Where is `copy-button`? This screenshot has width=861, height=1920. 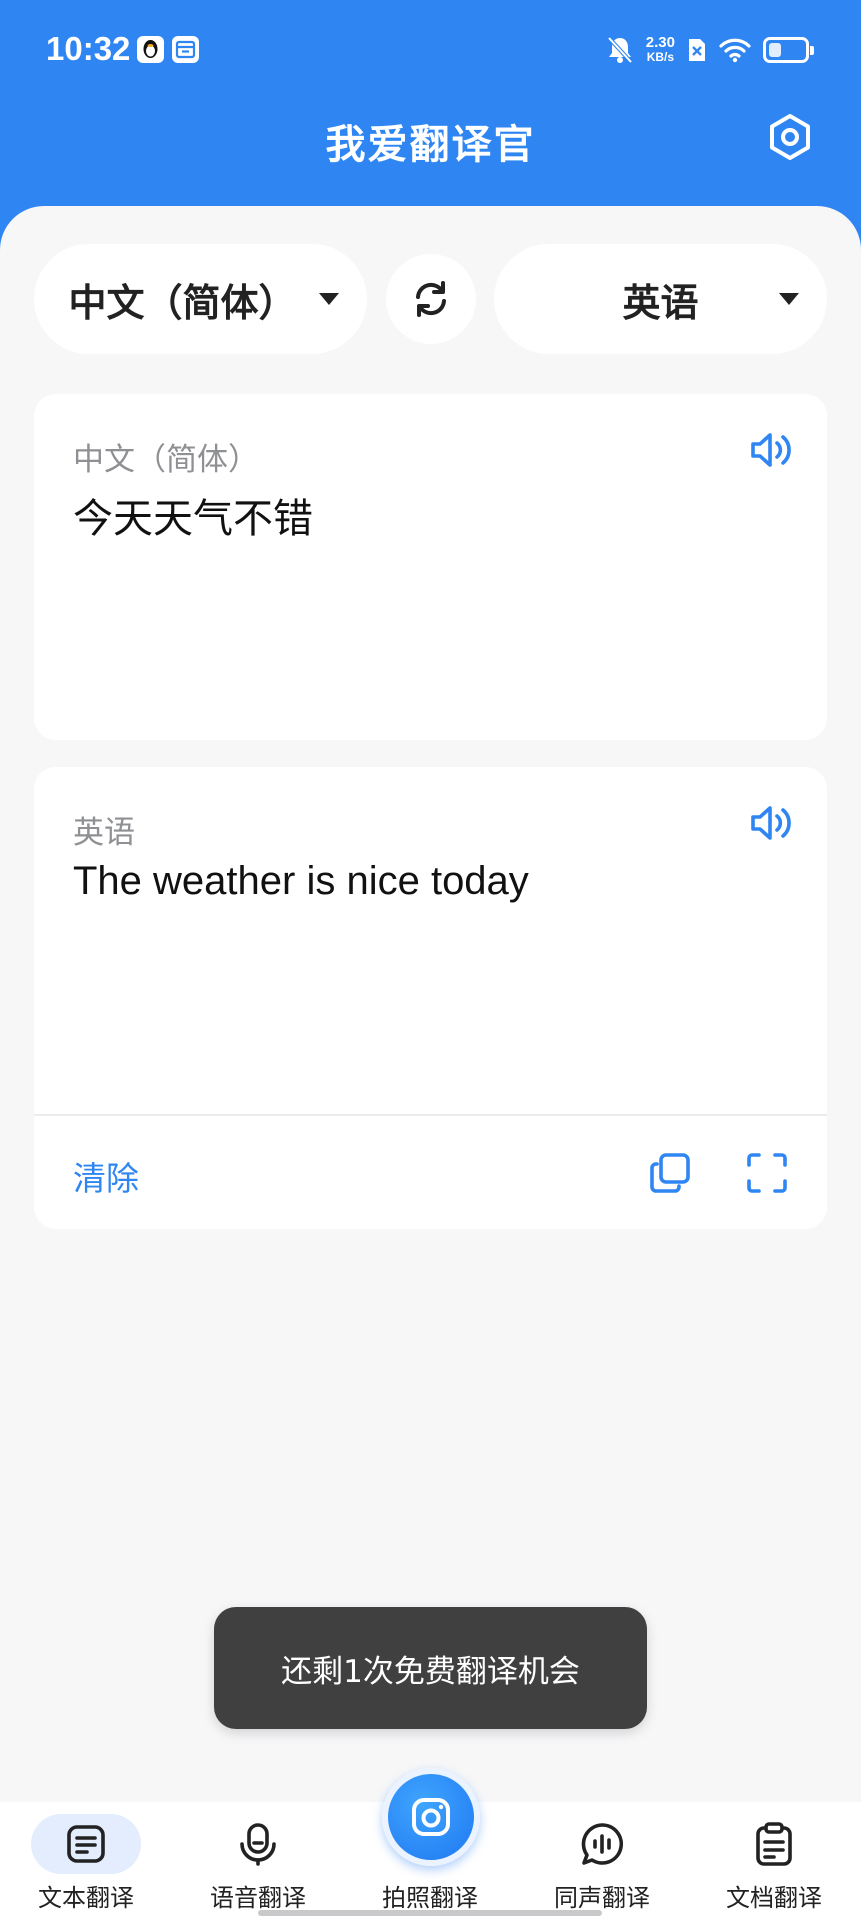
copy-button is located at coordinates (670, 1173).